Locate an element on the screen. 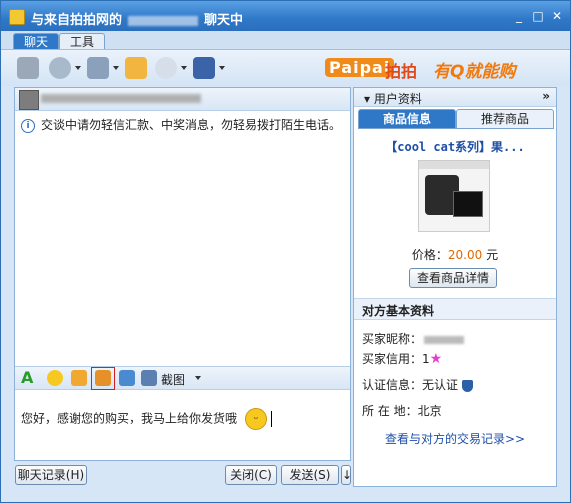 This screenshot has width=571, height=503. brand-logo: Paipai 拍拍 有Q就能购 is located at coordinates (440, 69).